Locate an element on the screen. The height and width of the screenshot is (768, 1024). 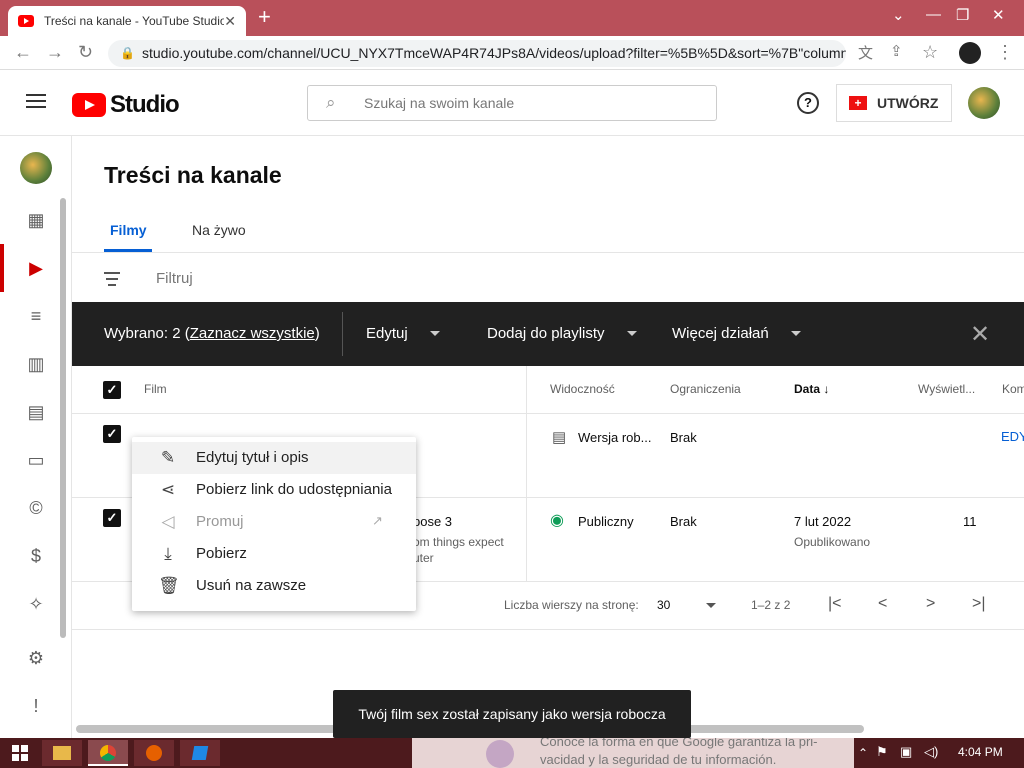
page-title: Treści na kanale is located at coordinates (193, 175).